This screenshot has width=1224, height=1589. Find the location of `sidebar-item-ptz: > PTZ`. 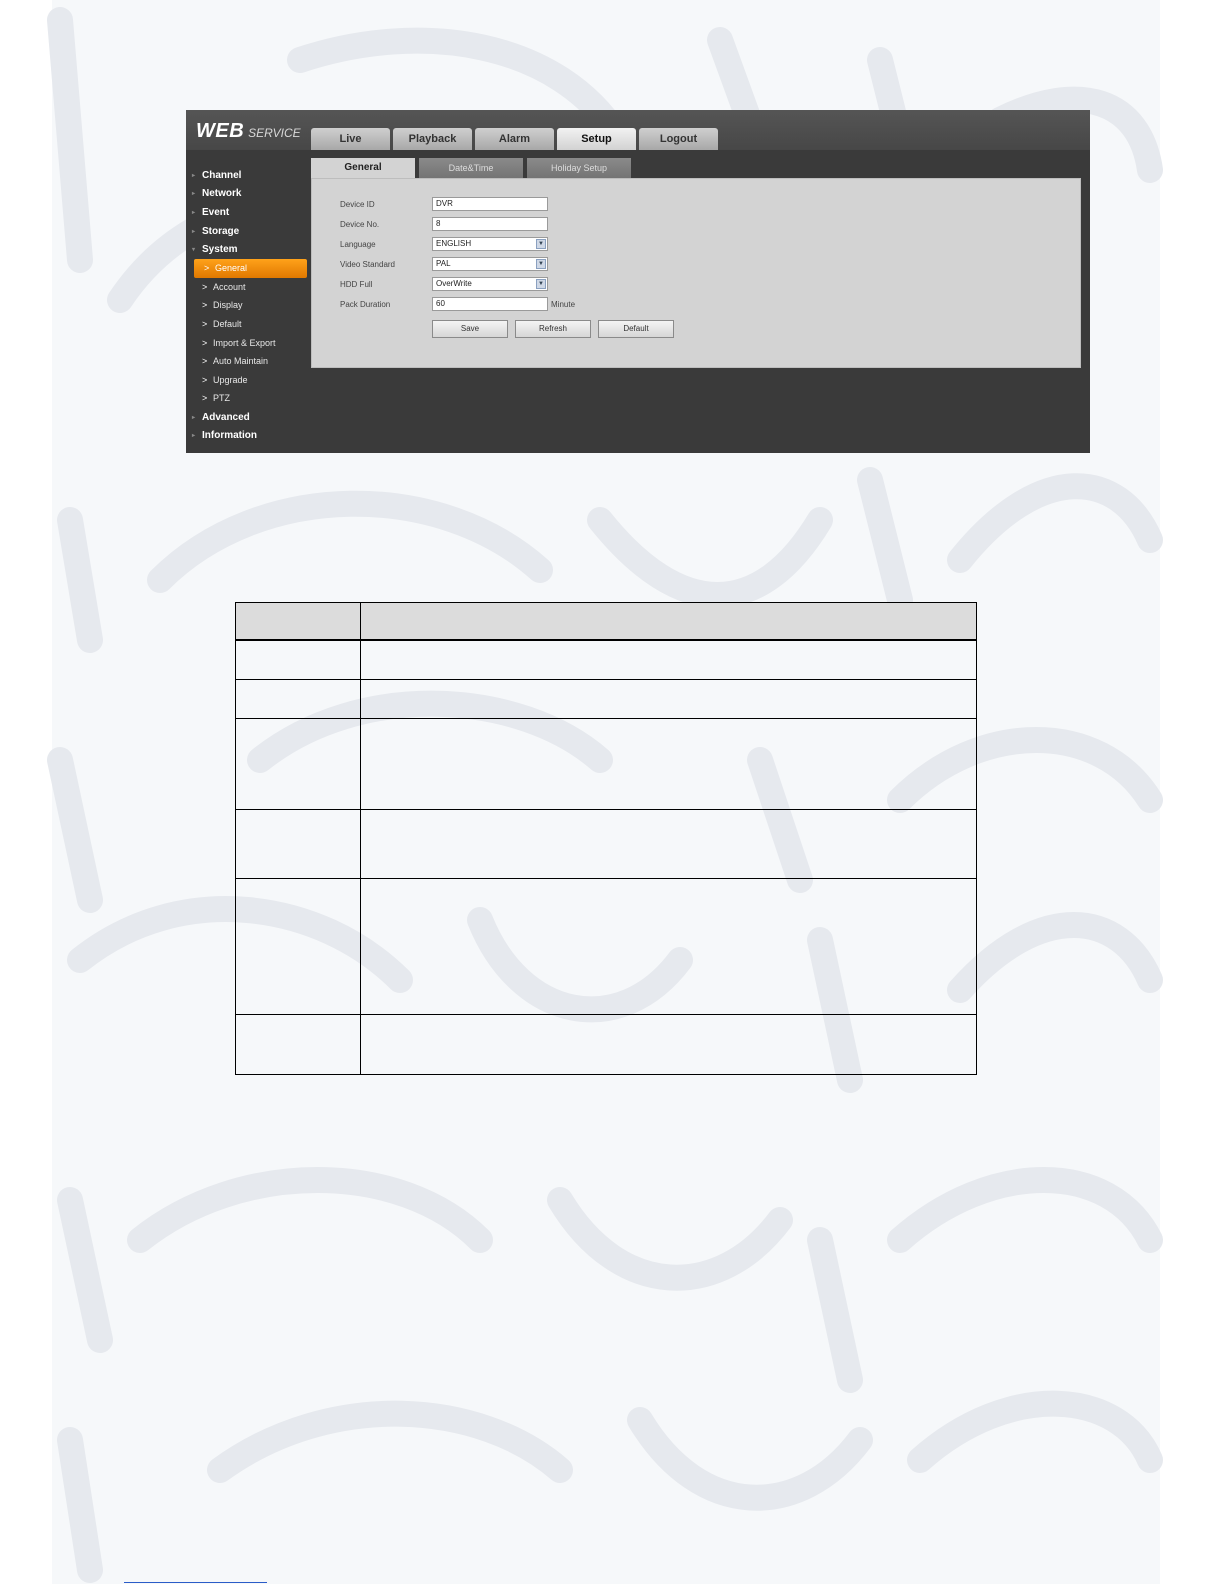

sidebar-item-ptz: > PTZ is located at coordinates (249, 398).